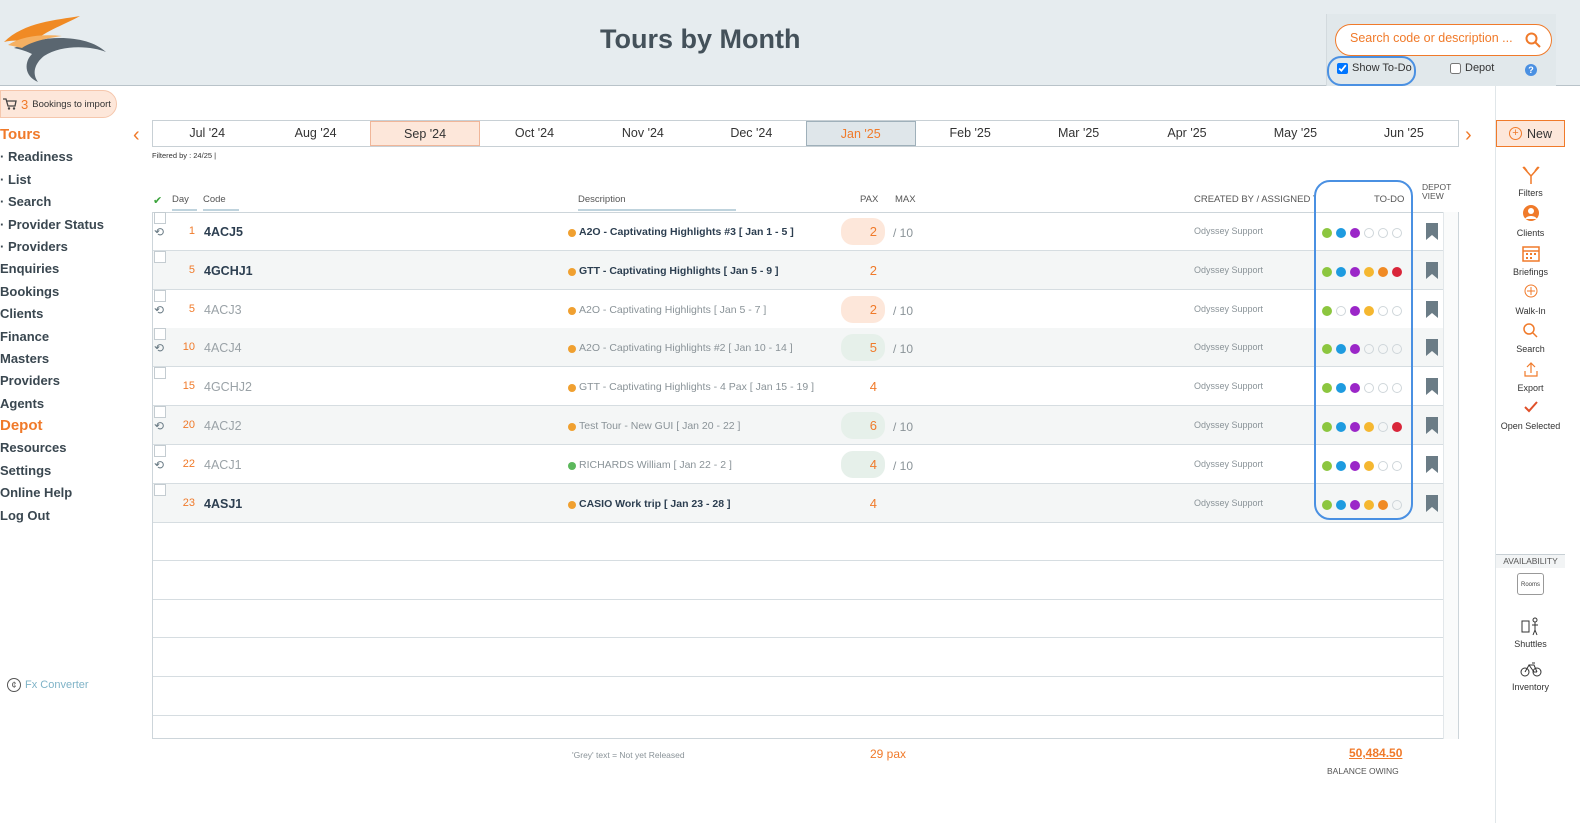  I want to click on nav-online-help: Online Help, so click(75, 493).